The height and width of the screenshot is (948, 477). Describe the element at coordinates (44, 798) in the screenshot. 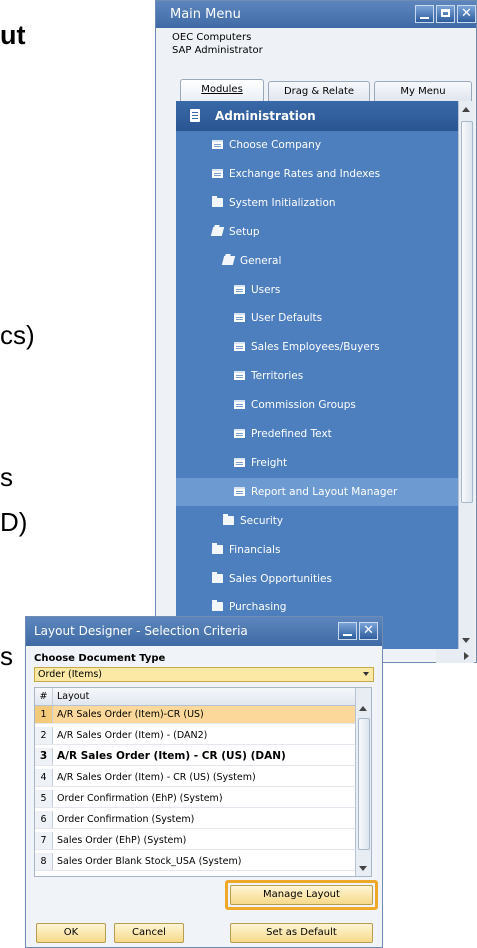

I see `row-number: 5` at that location.